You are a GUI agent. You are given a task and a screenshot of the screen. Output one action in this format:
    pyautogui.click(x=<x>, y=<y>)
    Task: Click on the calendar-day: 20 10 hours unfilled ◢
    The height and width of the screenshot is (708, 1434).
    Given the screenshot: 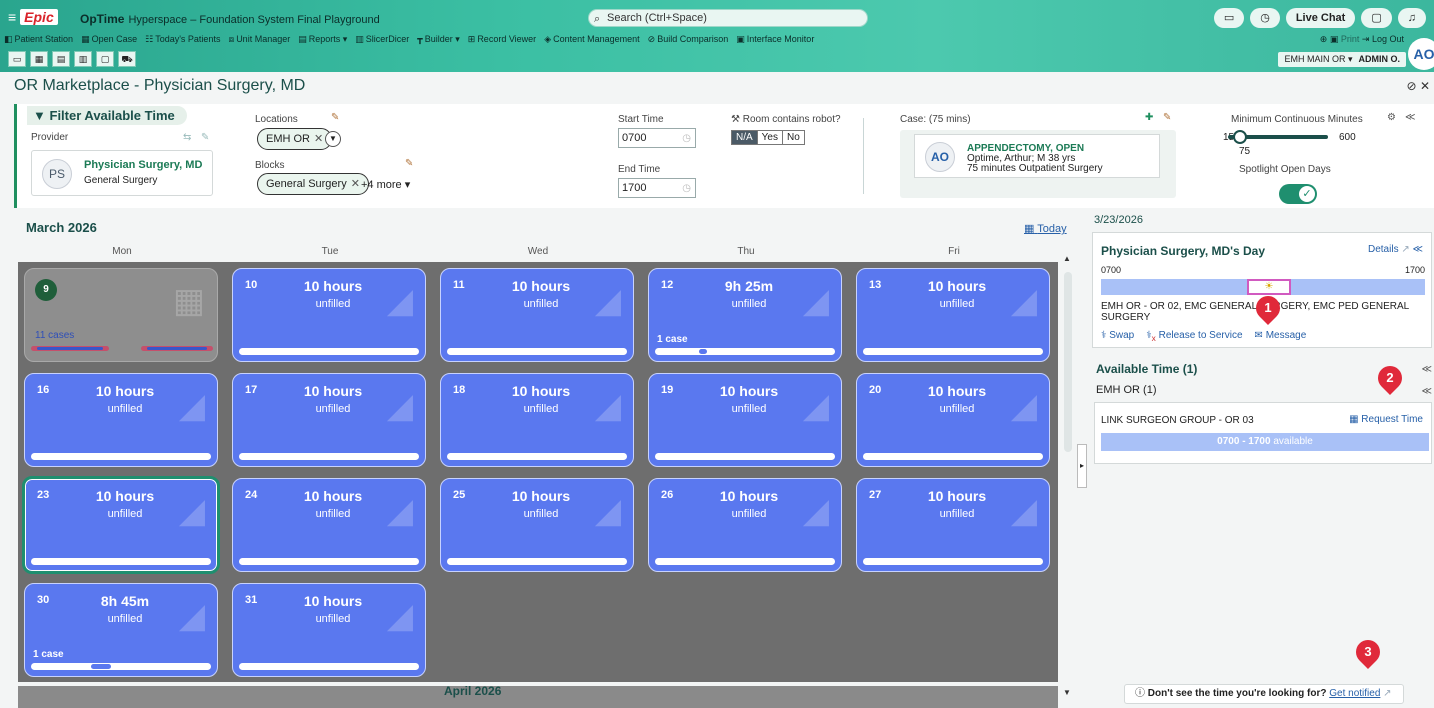 What is the action you would take?
    pyautogui.click(x=953, y=420)
    